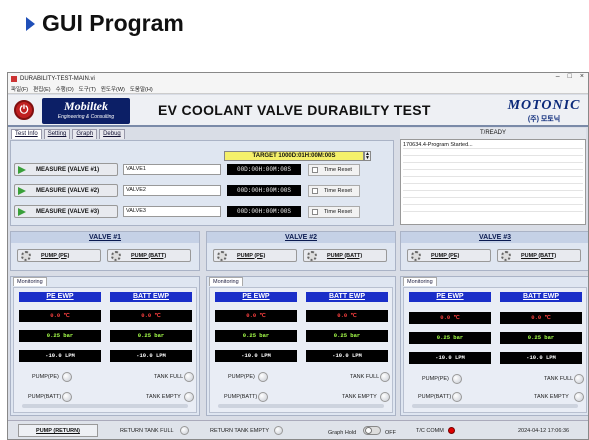 The height and width of the screenshot is (440, 589). I want to click on tab-graph: Graph, so click(85, 134).